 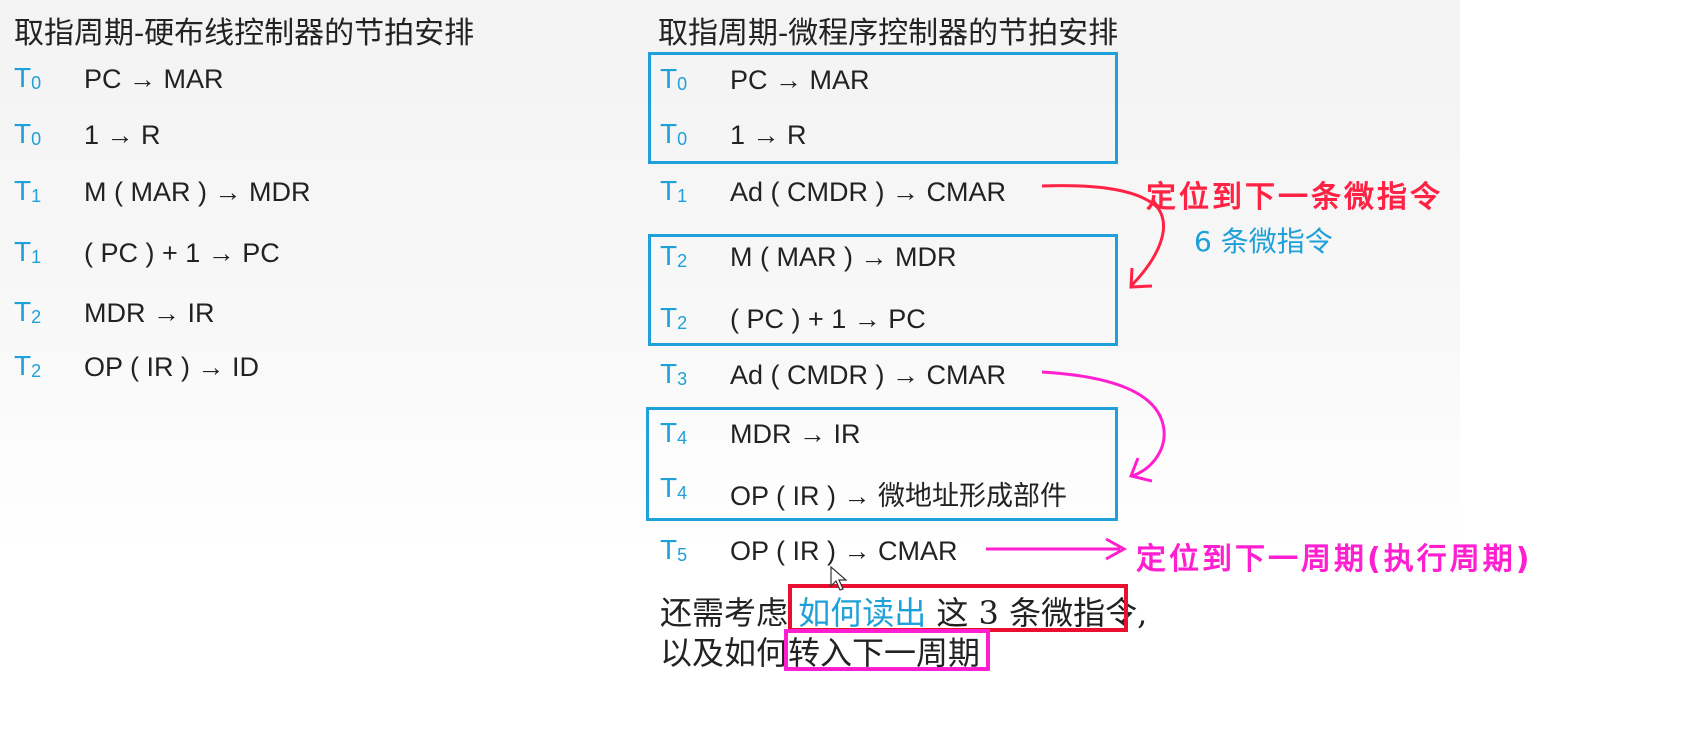 I want to click on annotation-arrows, so click(x=1076, y=372).